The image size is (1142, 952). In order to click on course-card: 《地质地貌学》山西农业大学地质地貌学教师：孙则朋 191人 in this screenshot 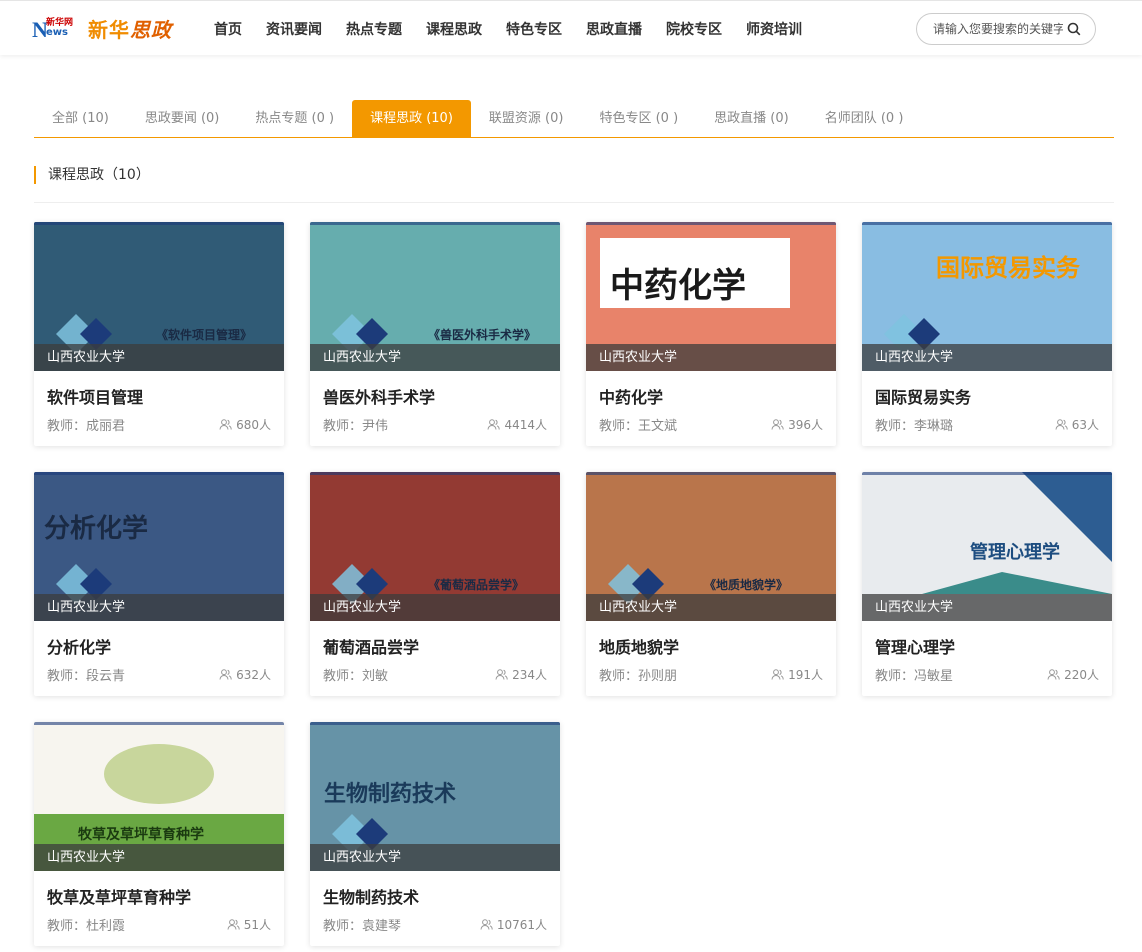, I will do `click(711, 584)`.